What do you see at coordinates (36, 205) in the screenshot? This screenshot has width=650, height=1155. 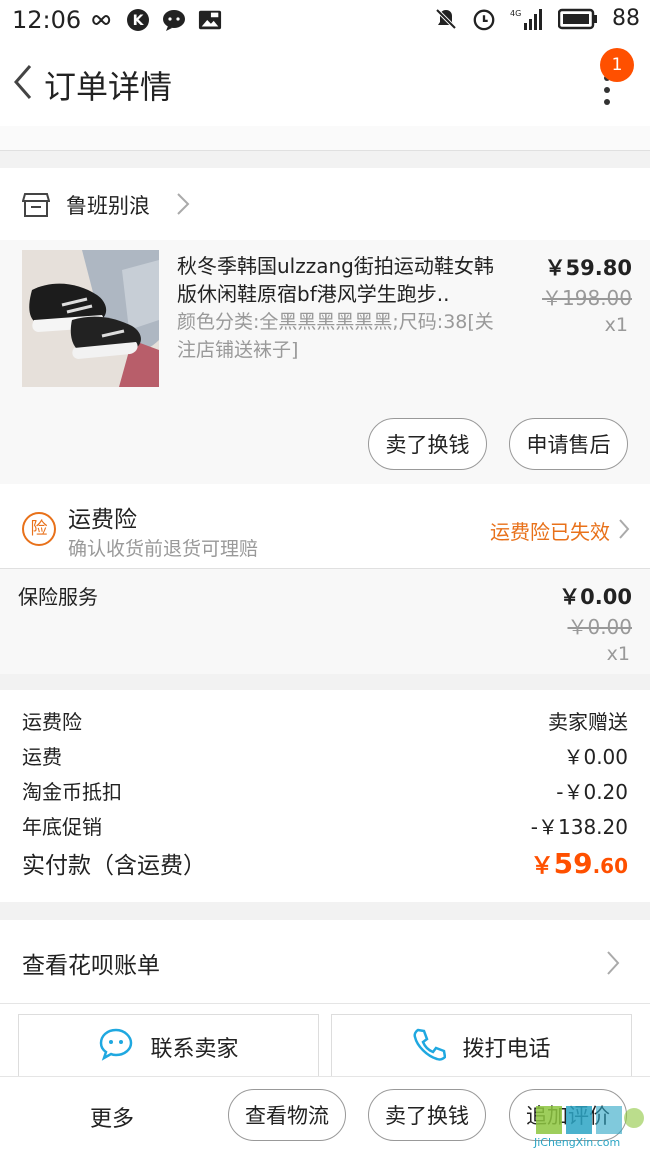 I see `store-icon` at bounding box center [36, 205].